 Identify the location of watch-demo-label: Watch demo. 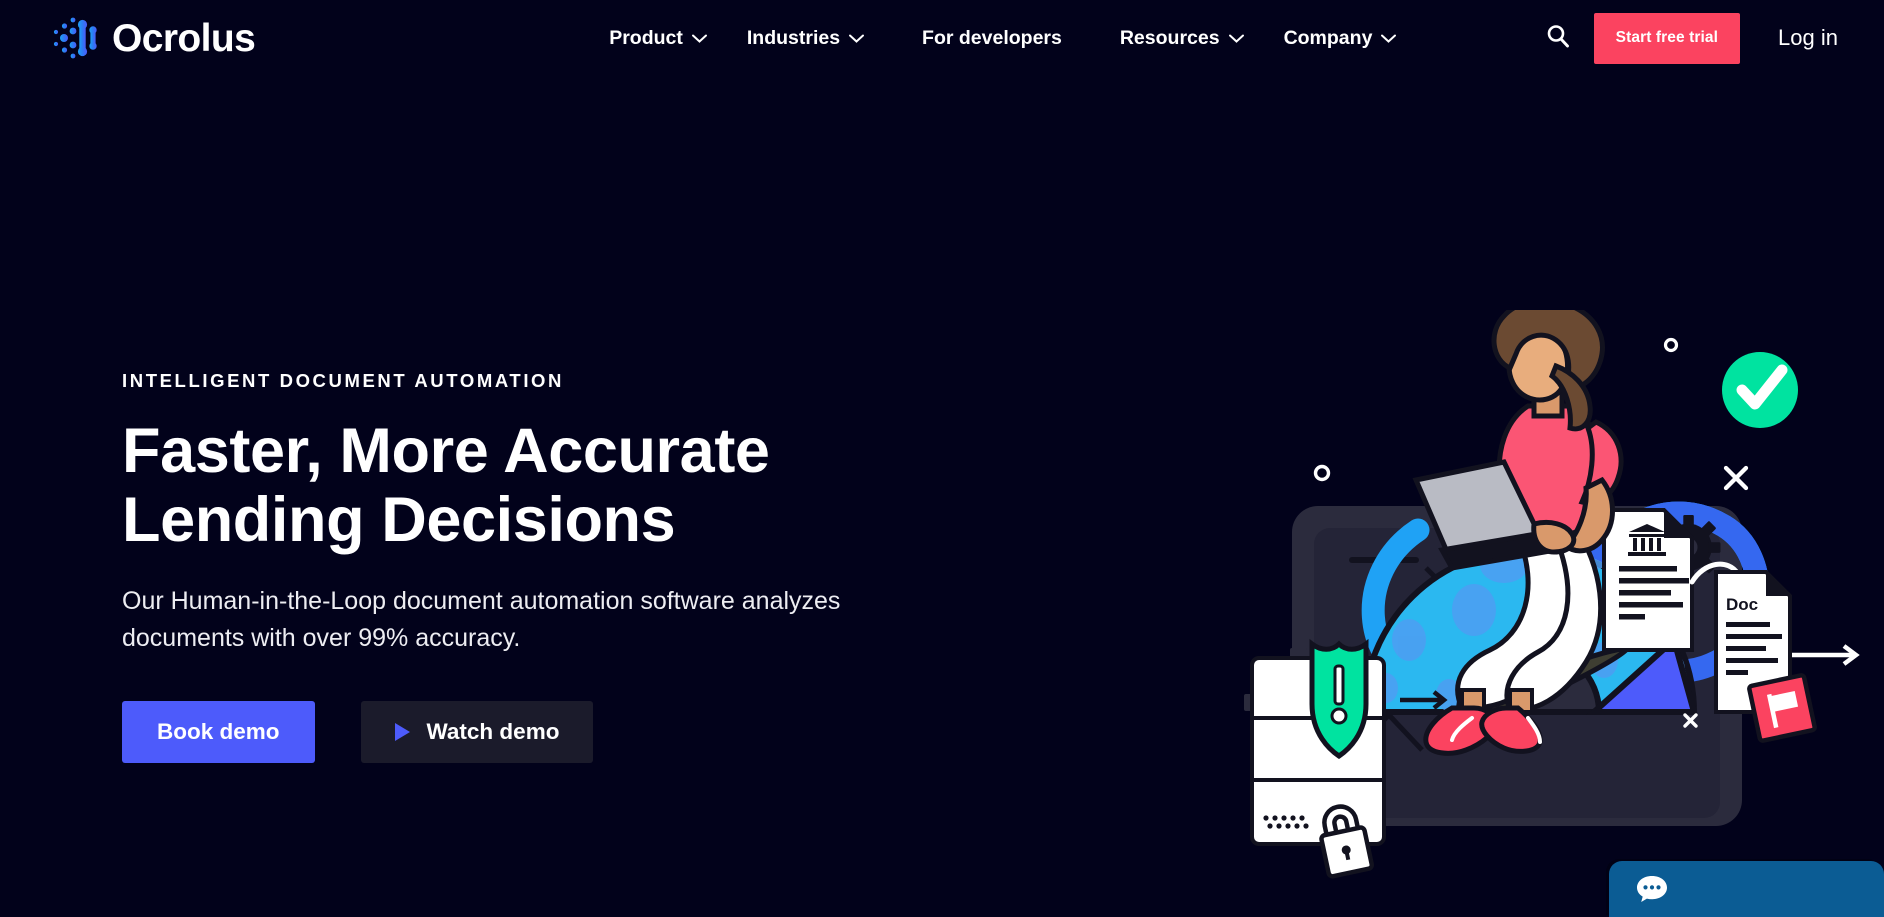
(493, 731).